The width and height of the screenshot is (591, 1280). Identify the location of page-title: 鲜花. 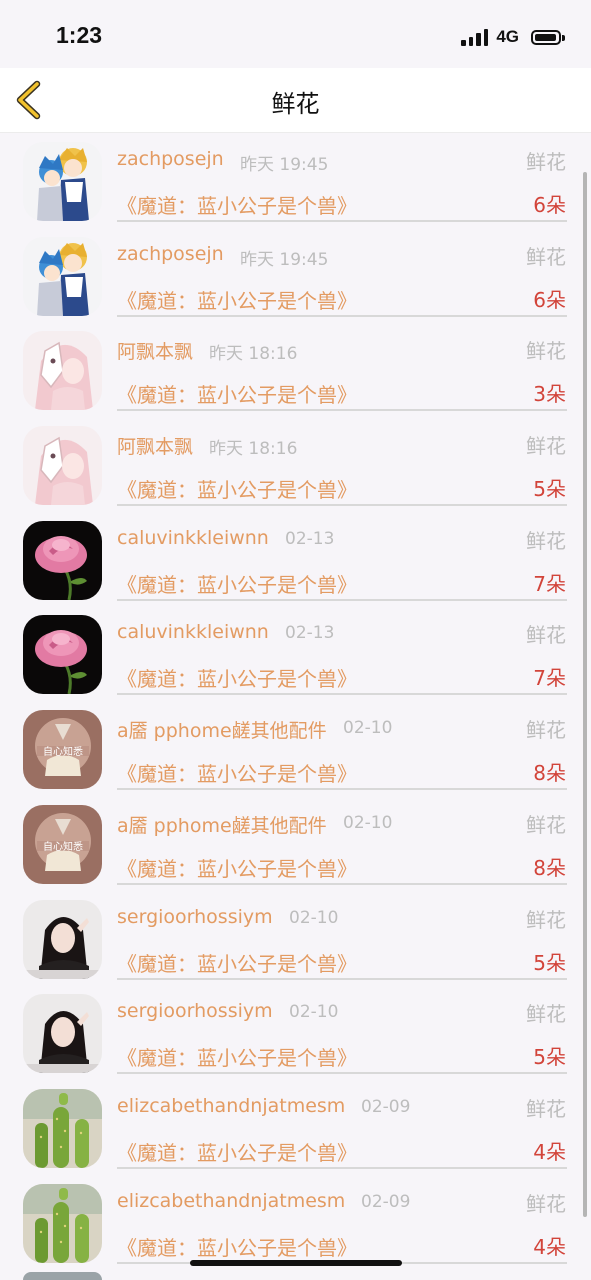
(295, 104).